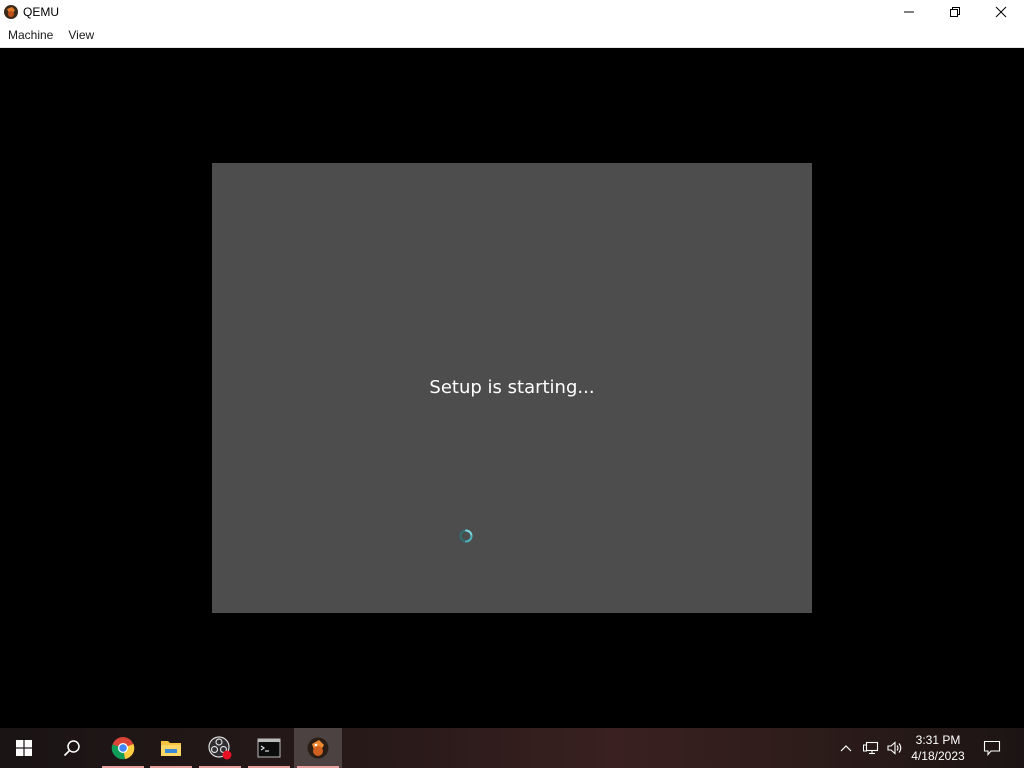  I want to click on title-bar: QEMU, so click(512, 12).